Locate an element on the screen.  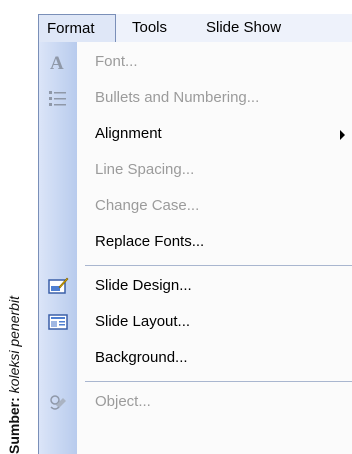
menu-format: Format is located at coordinates (77, 28).